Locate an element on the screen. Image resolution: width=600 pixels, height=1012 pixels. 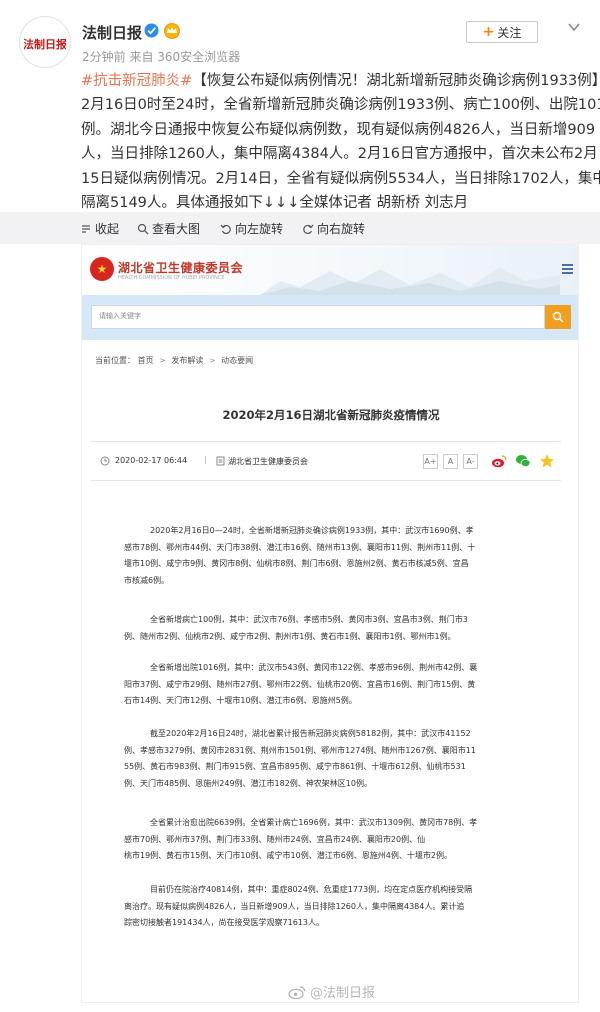
wechat-share-icon is located at coordinates (523, 461).